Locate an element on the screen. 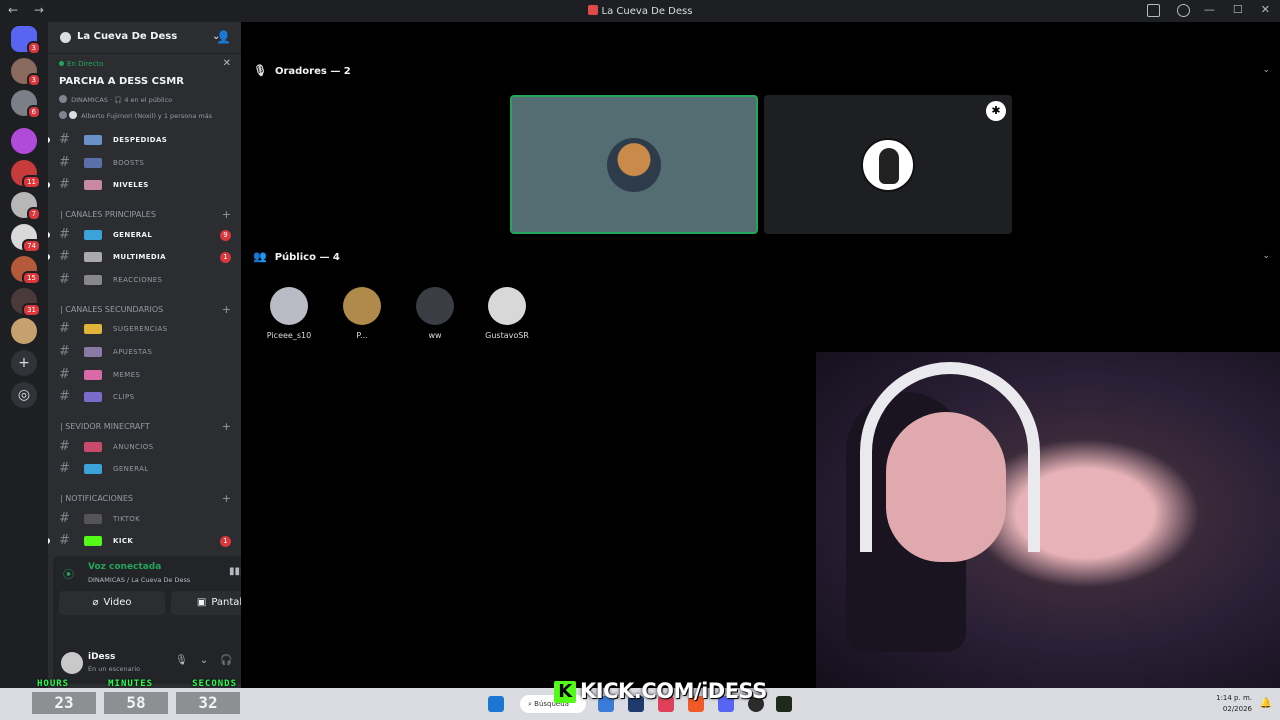 The width and height of the screenshot is (1280, 720). channel-item: # CLIPS is located at coordinates (144, 397).